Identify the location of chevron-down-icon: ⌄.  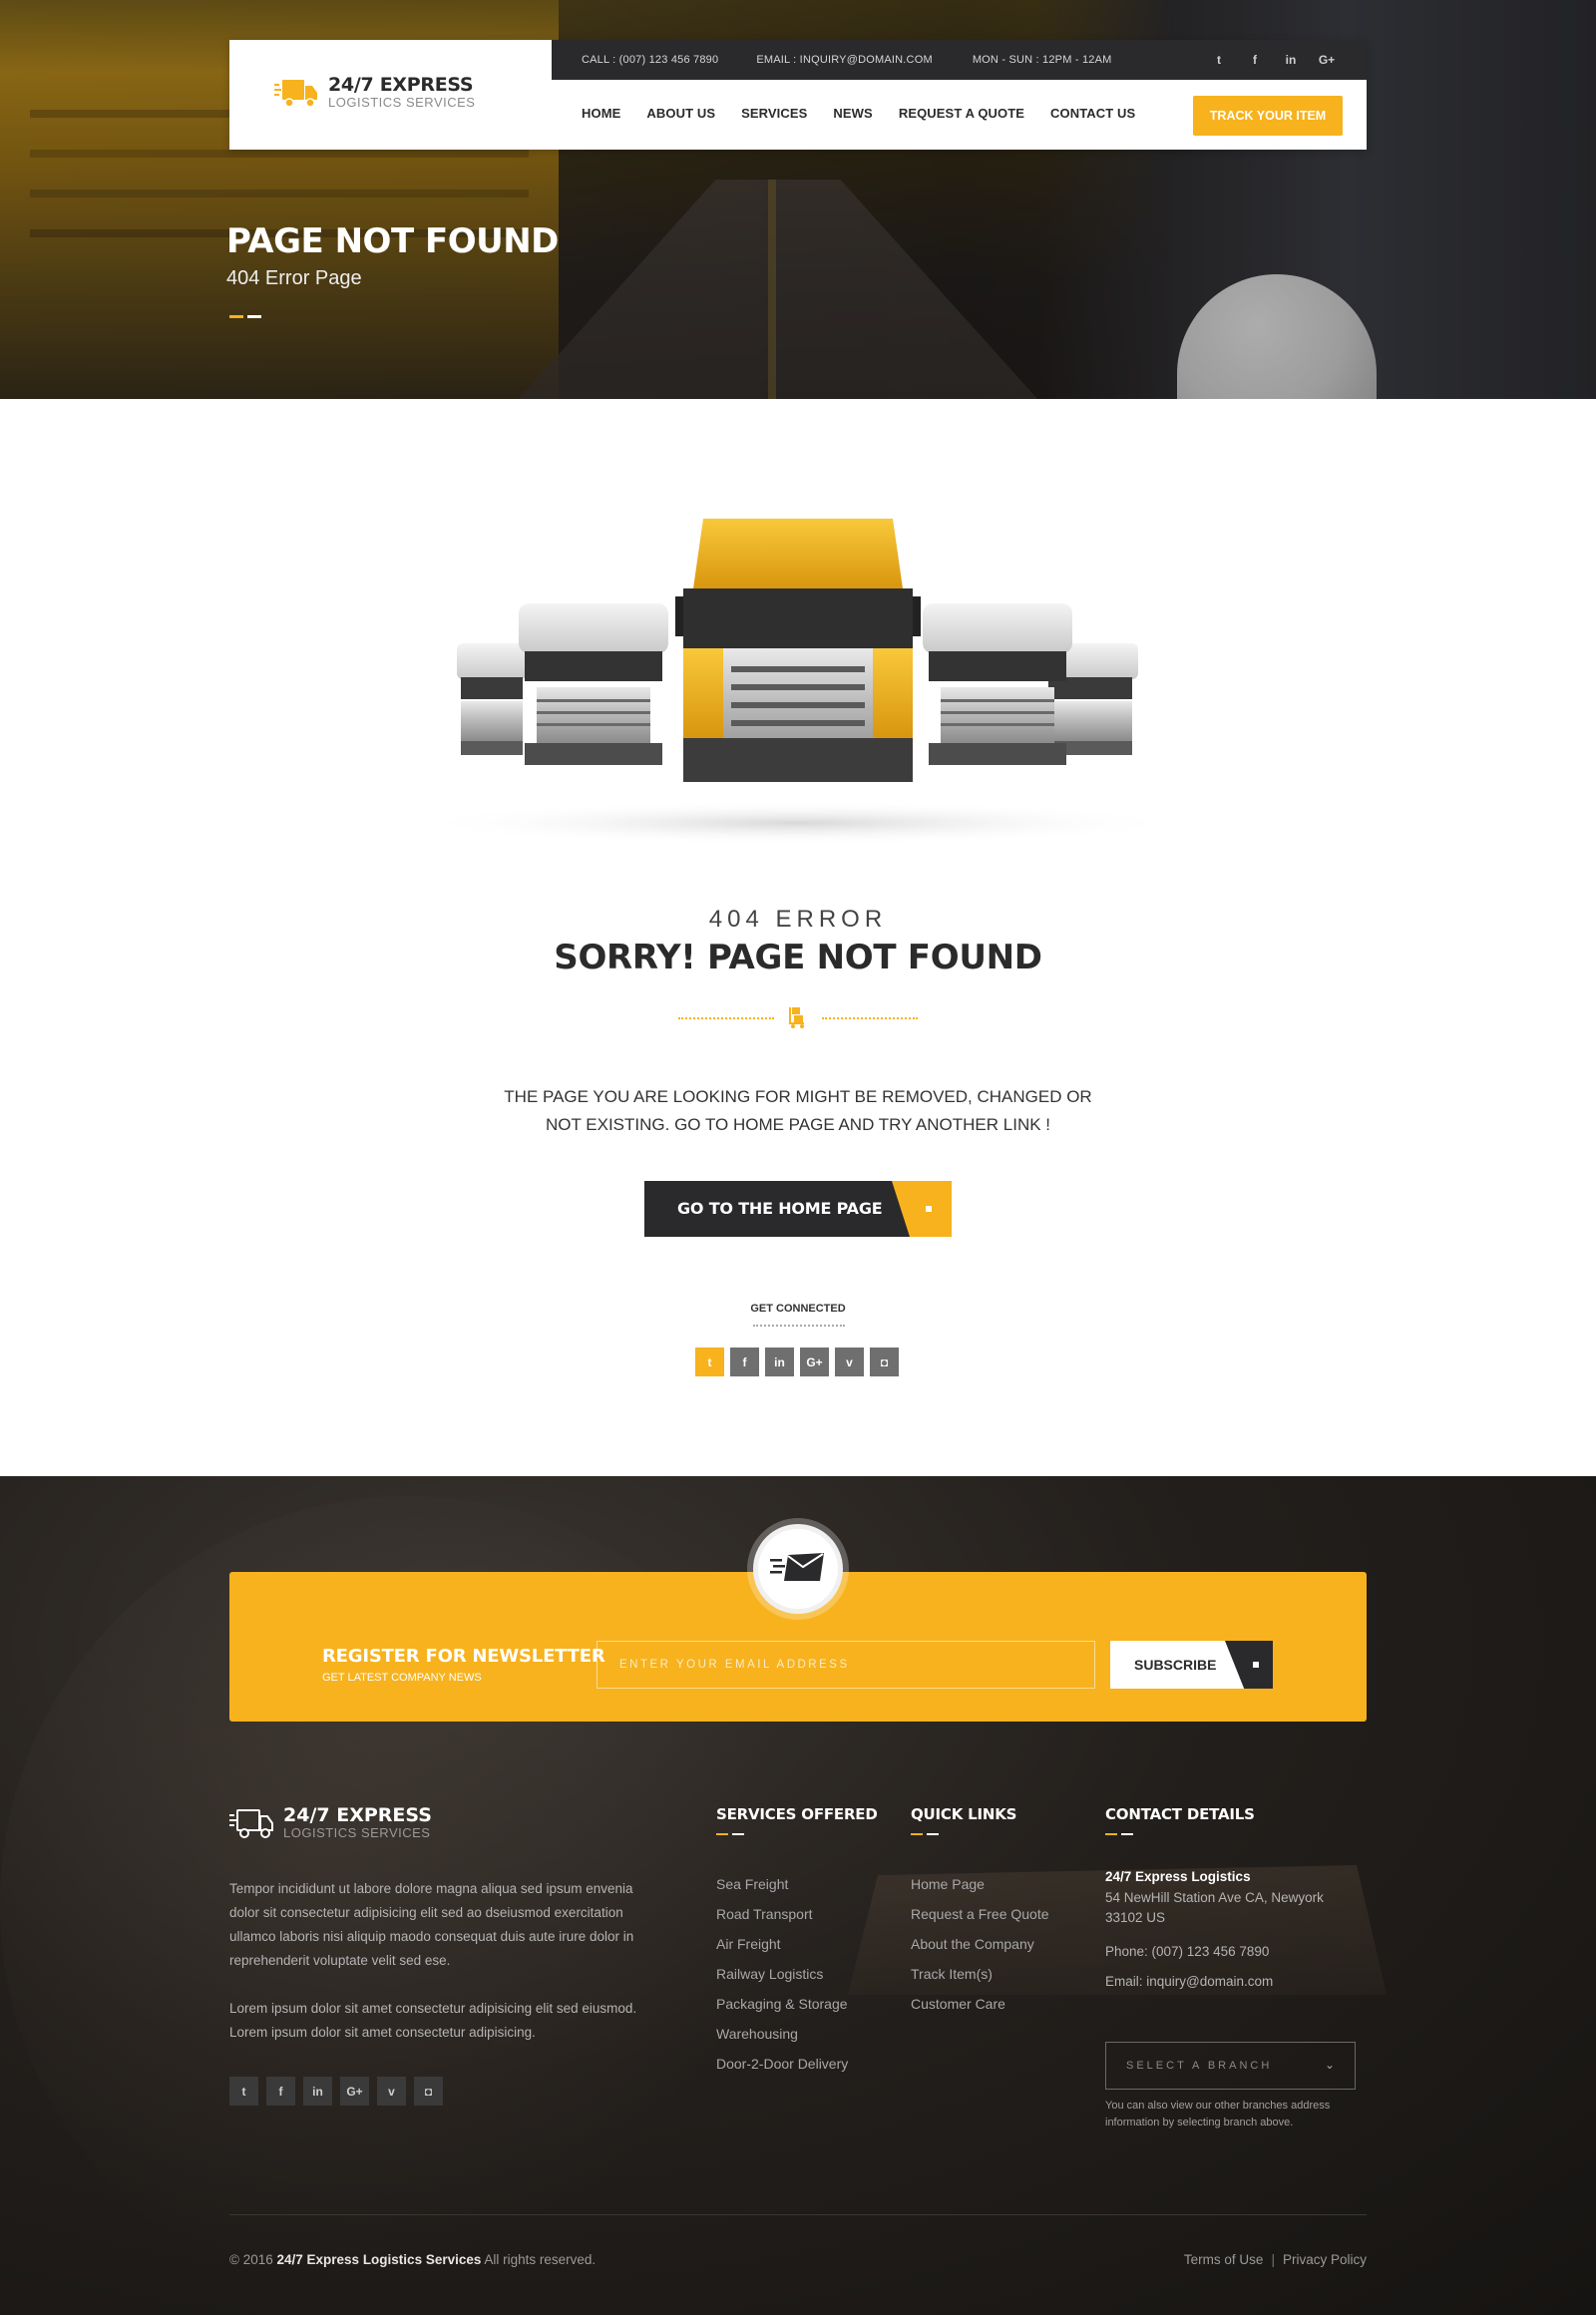
(1329, 2065).